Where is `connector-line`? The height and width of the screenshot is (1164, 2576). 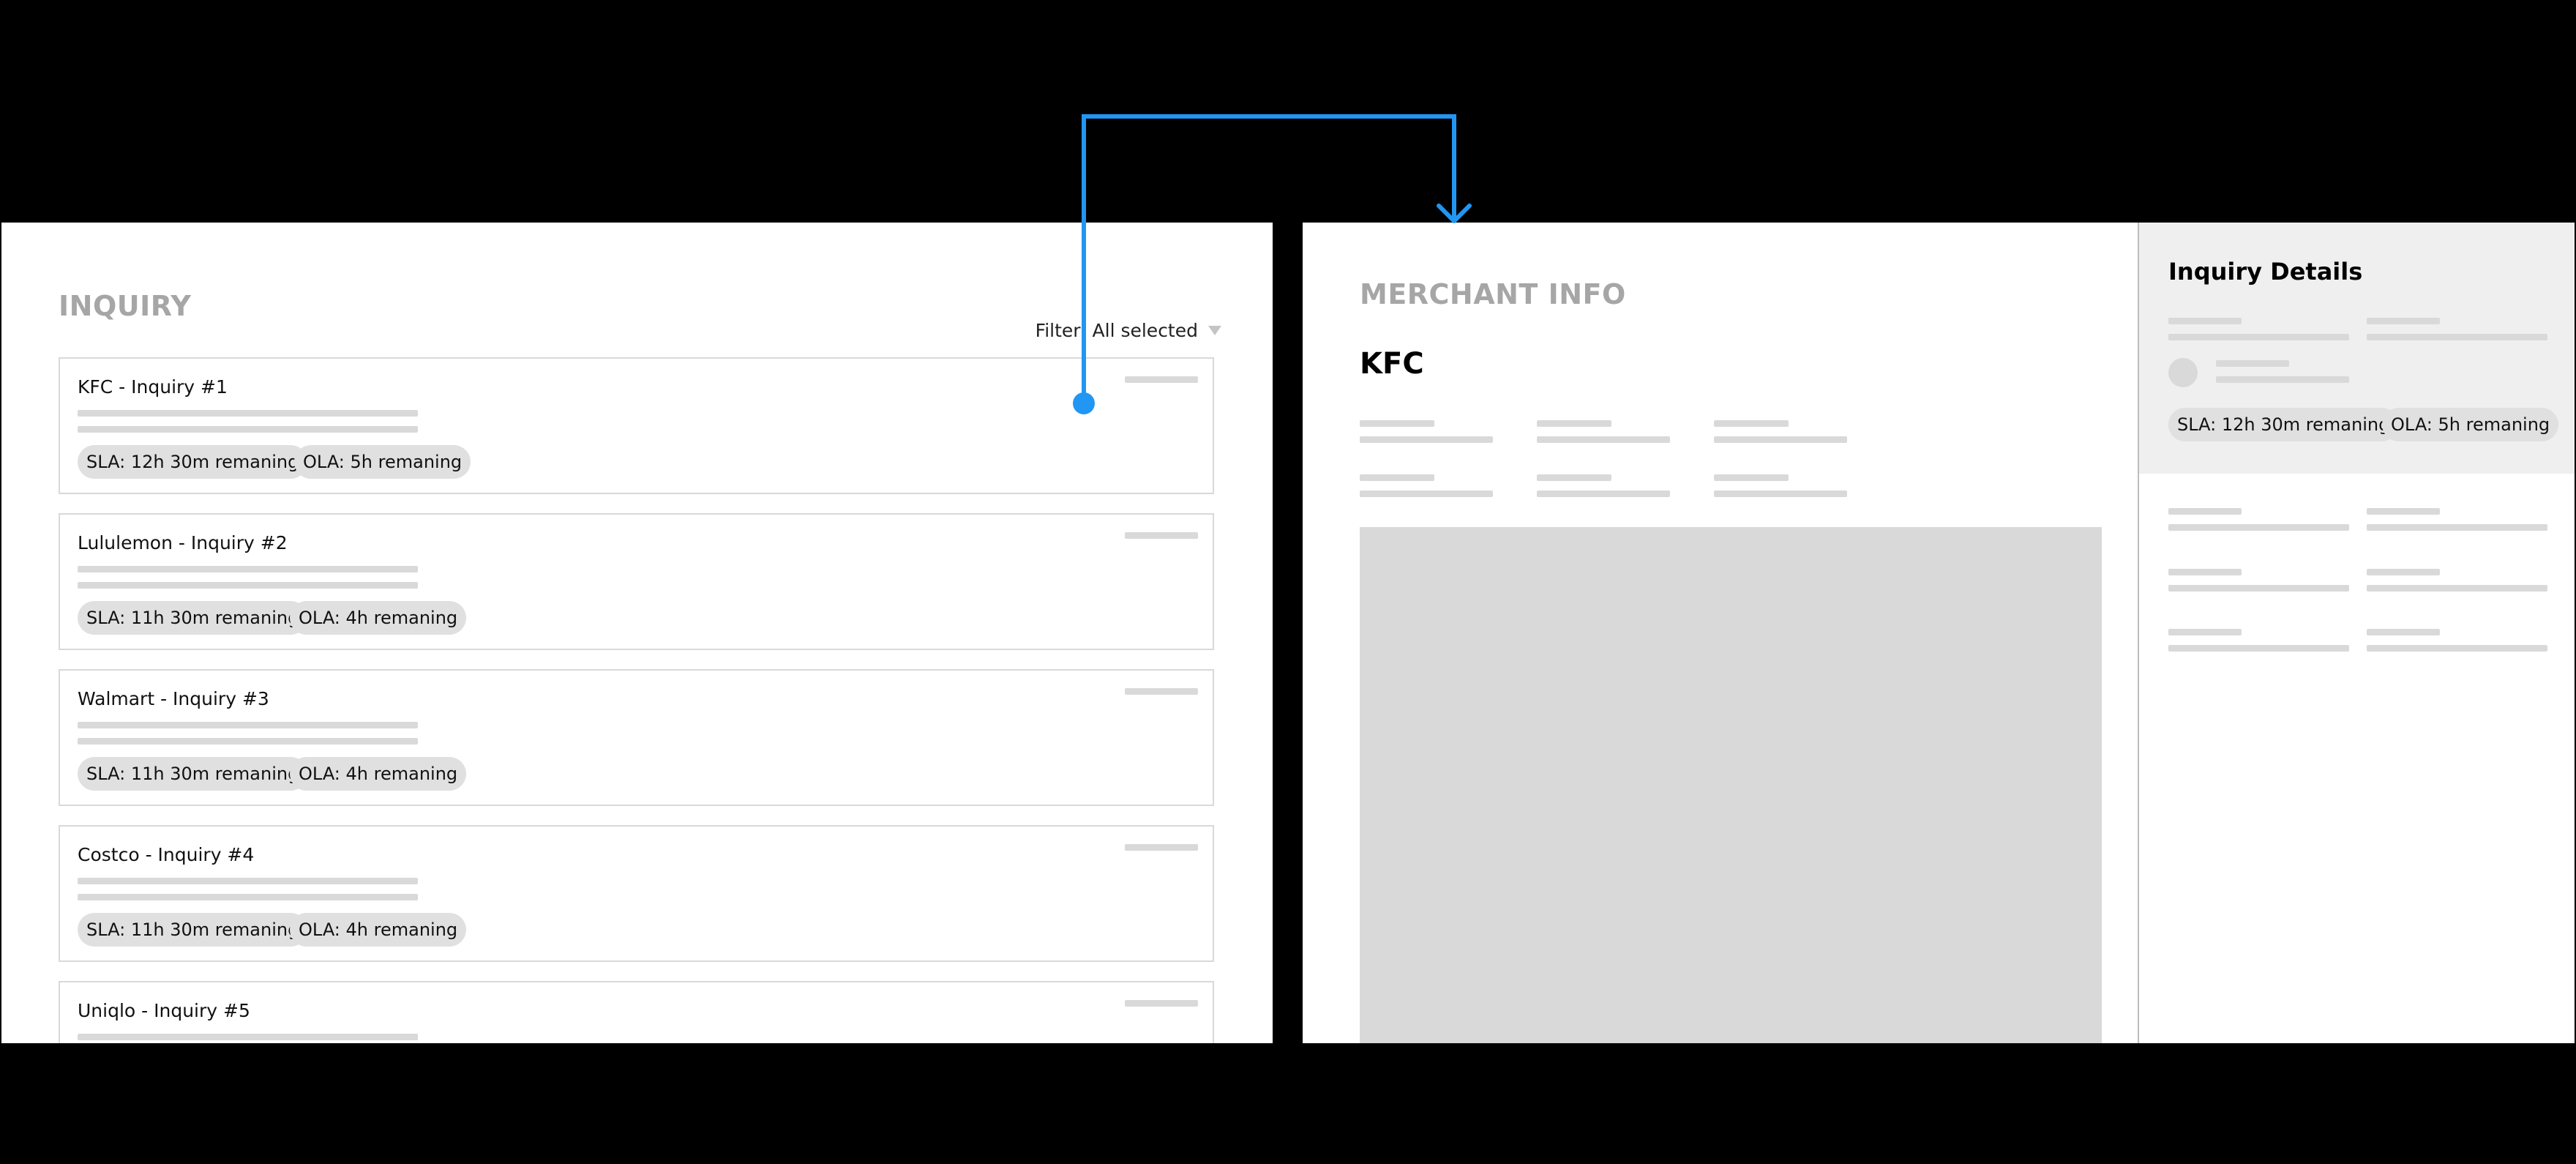
connector-line is located at coordinates (1269, 258).